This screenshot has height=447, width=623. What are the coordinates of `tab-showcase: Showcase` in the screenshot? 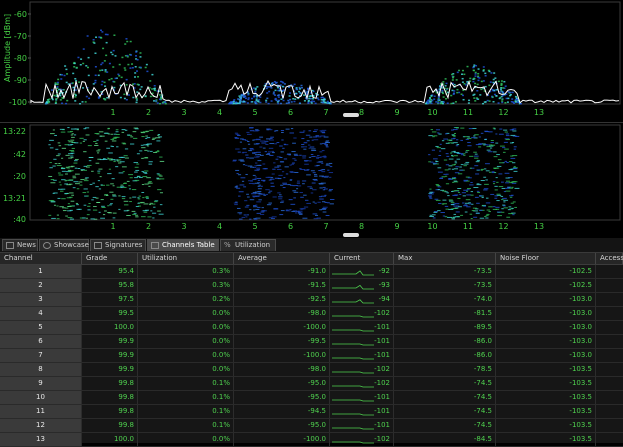 It's located at (64, 245).